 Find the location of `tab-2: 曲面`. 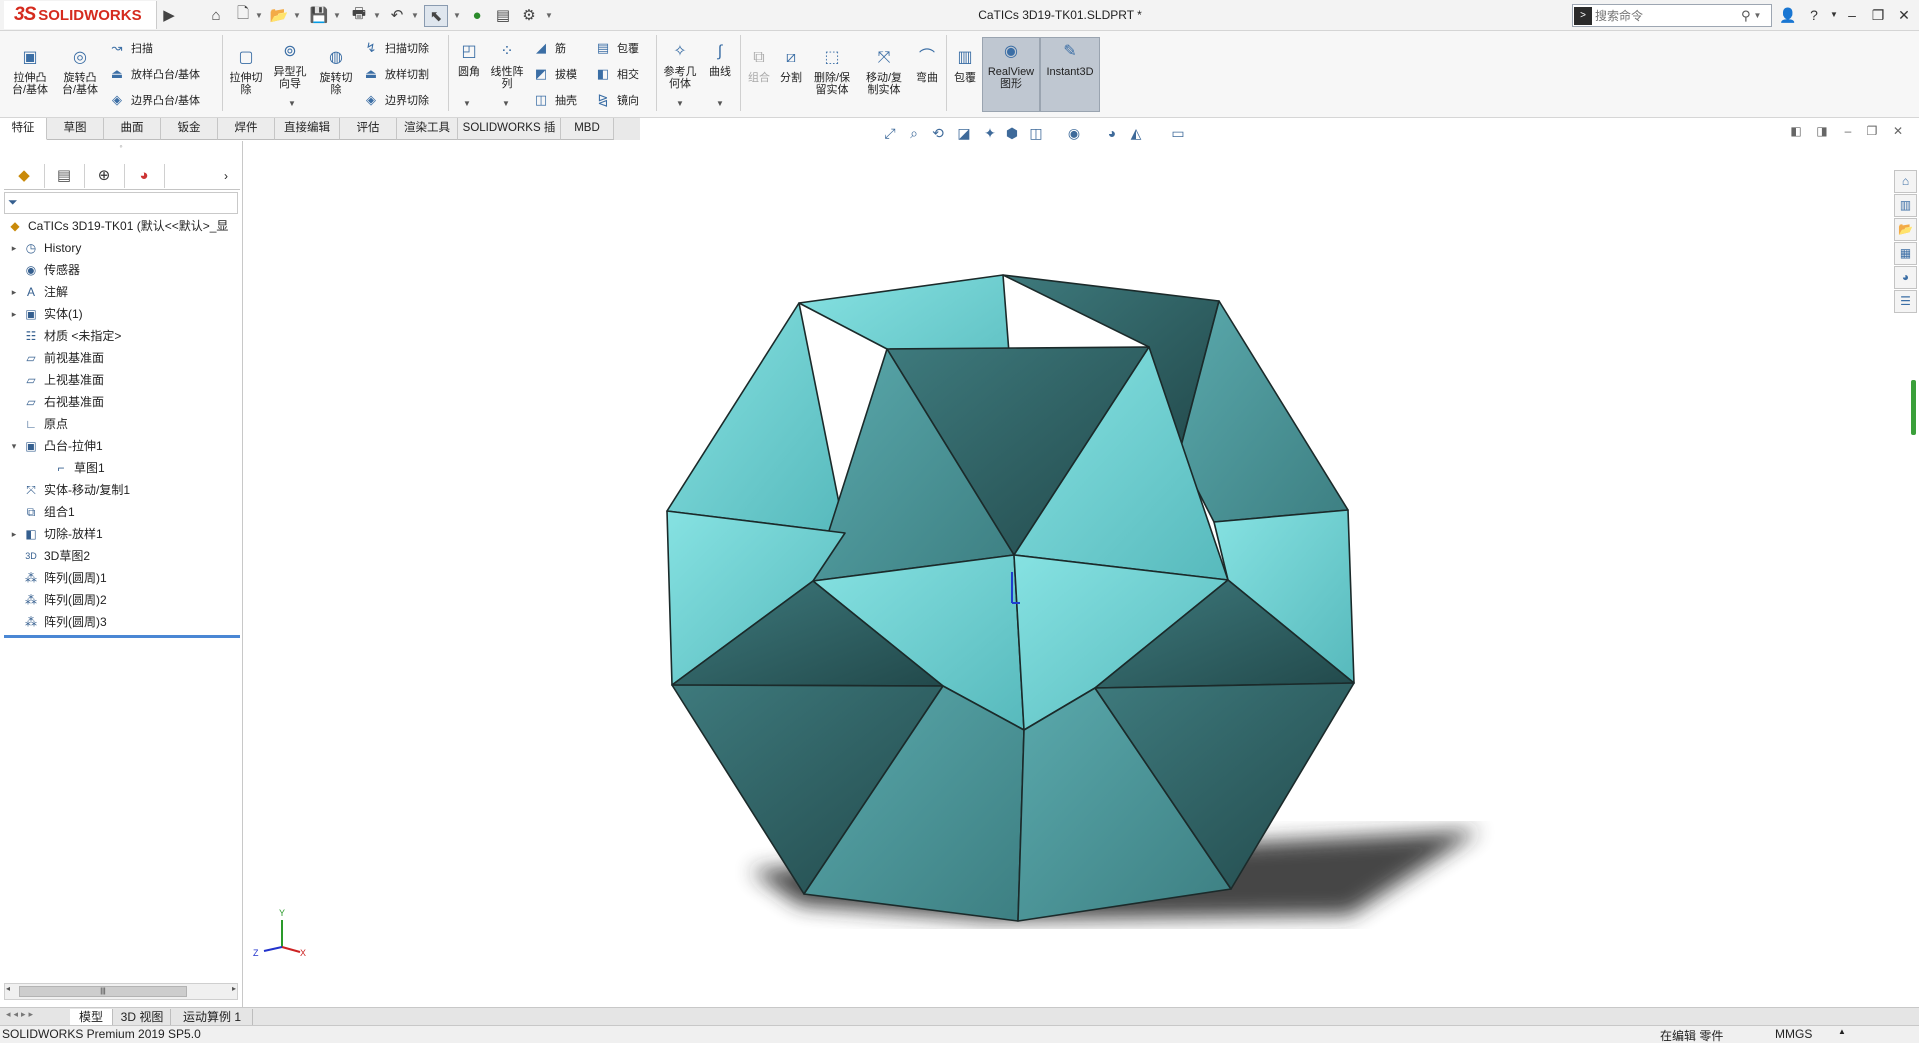

tab-2: 曲面 is located at coordinates (132, 129).